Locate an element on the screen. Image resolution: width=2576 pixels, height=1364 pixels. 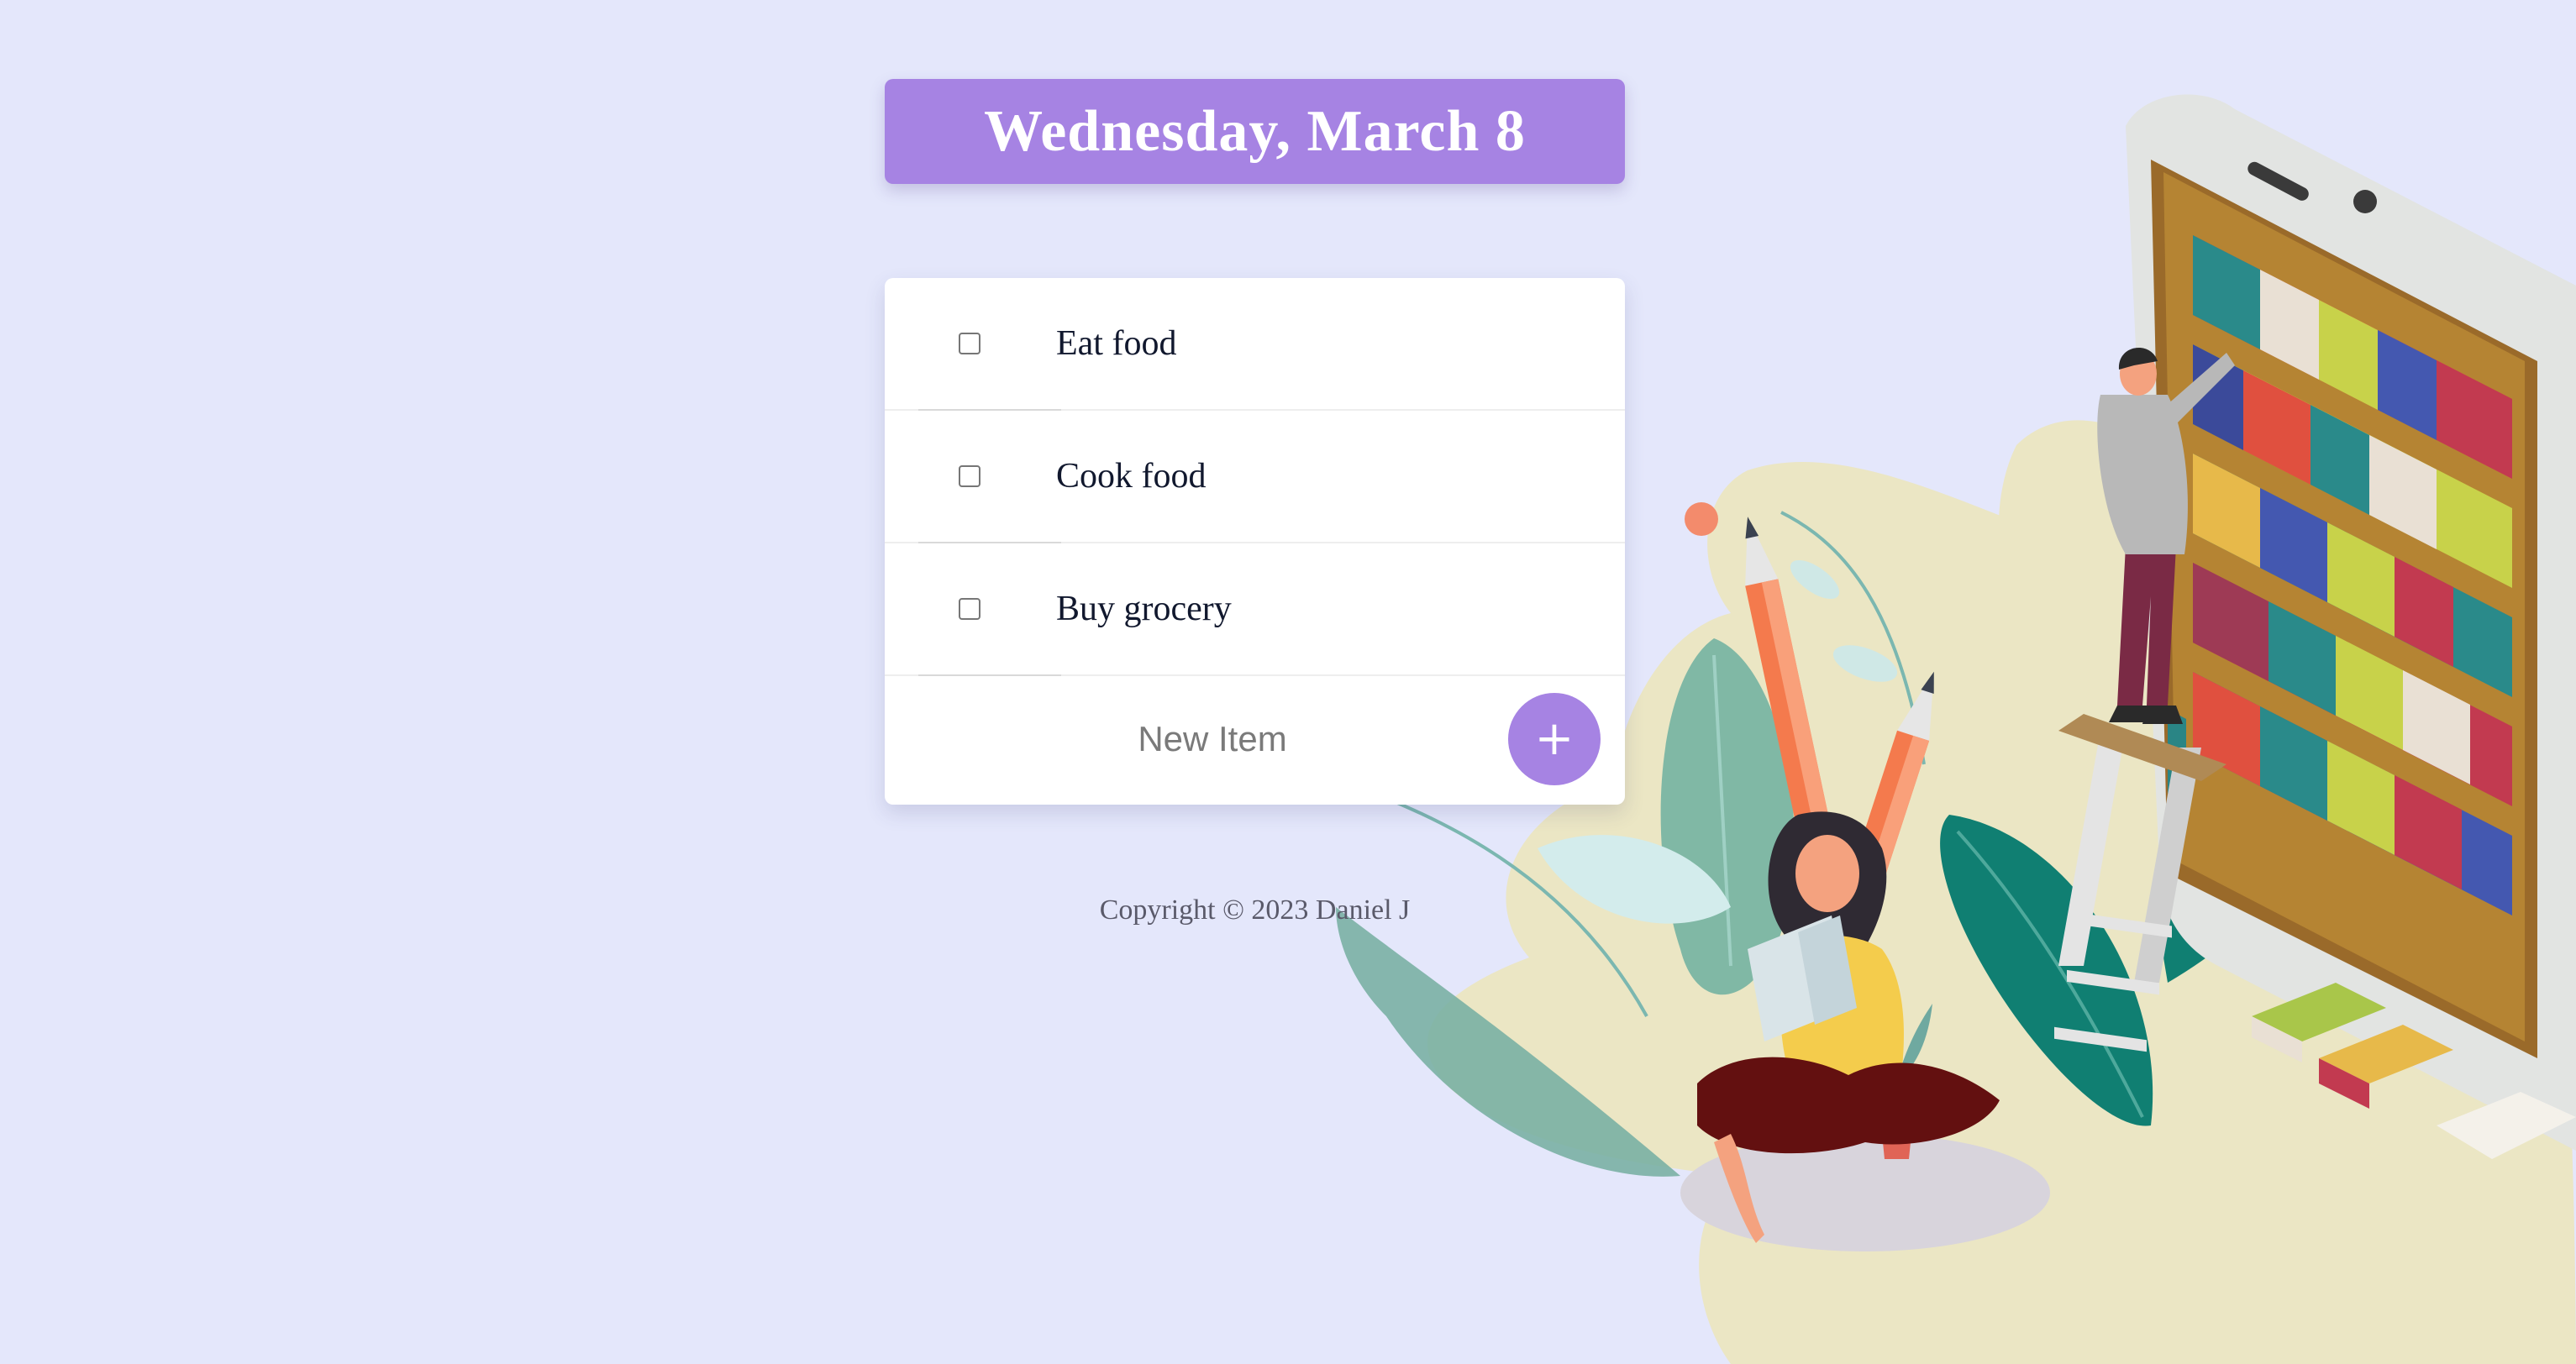
todo-item-text: Cook food is located at coordinates (1131, 477).